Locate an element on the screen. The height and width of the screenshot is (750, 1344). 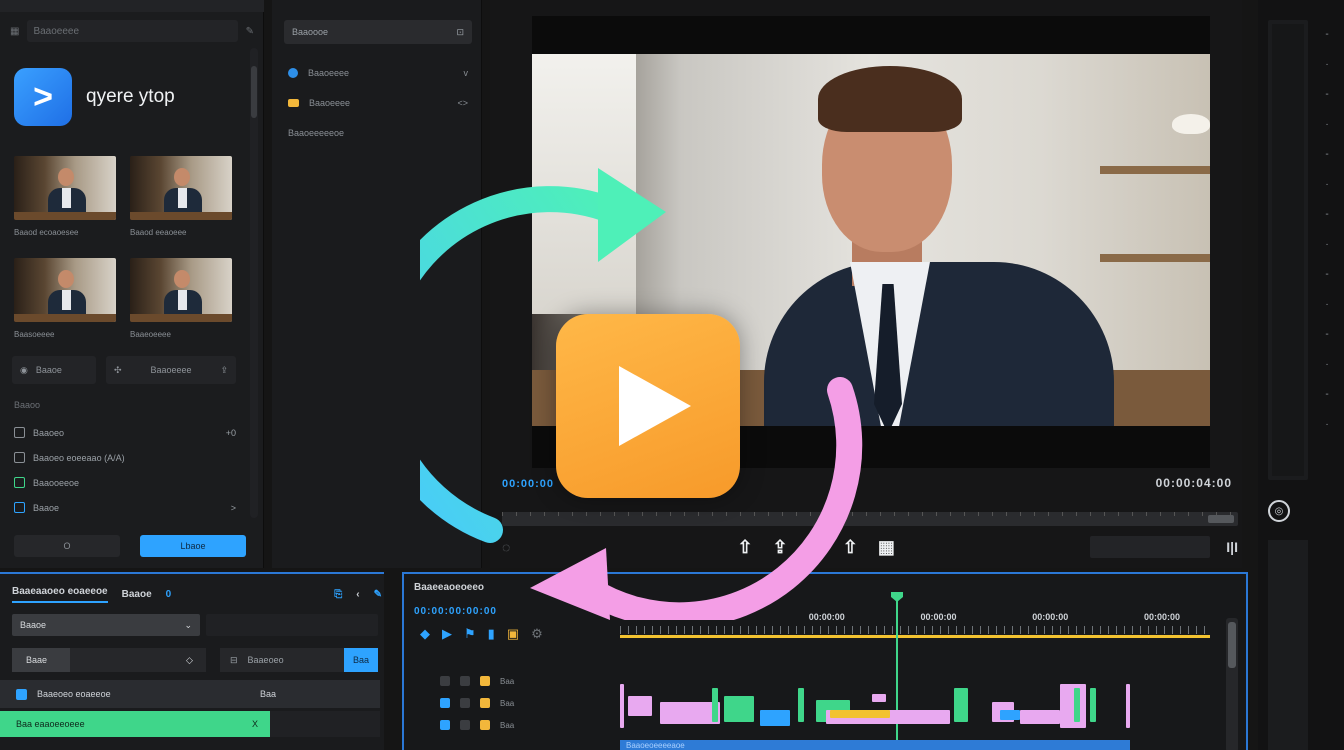
media-thumb: Baasoeeee is located at coordinates (65, 302).